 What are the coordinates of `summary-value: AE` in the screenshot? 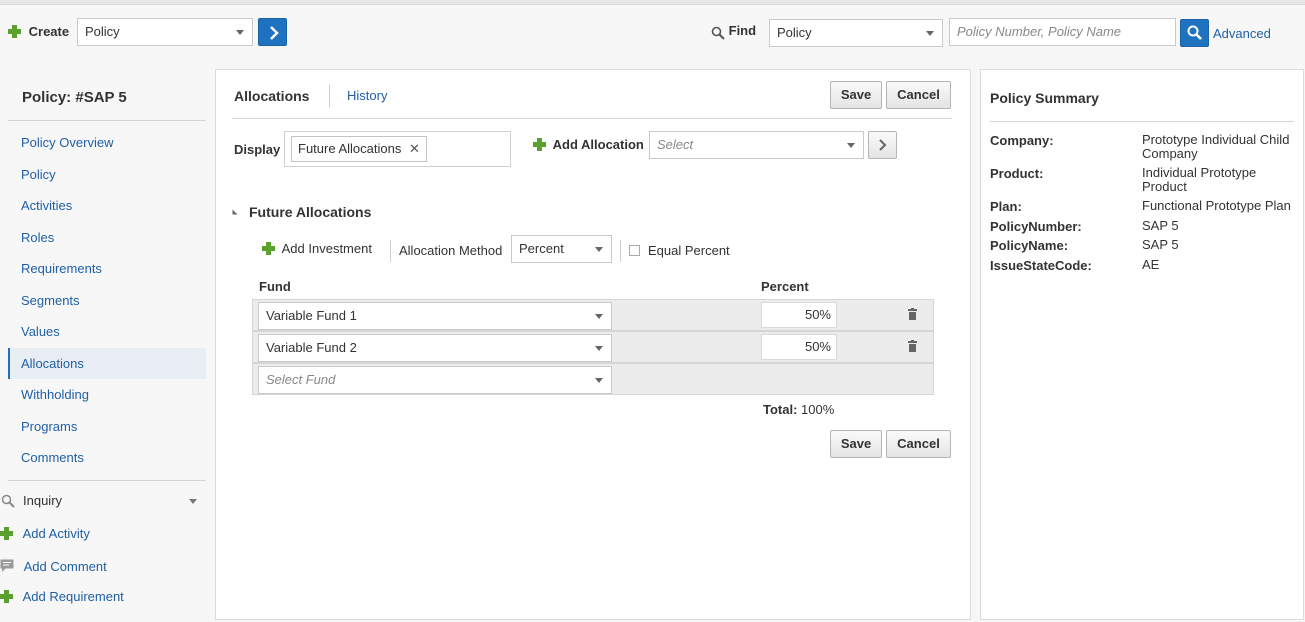 It's located at (1151, 264).